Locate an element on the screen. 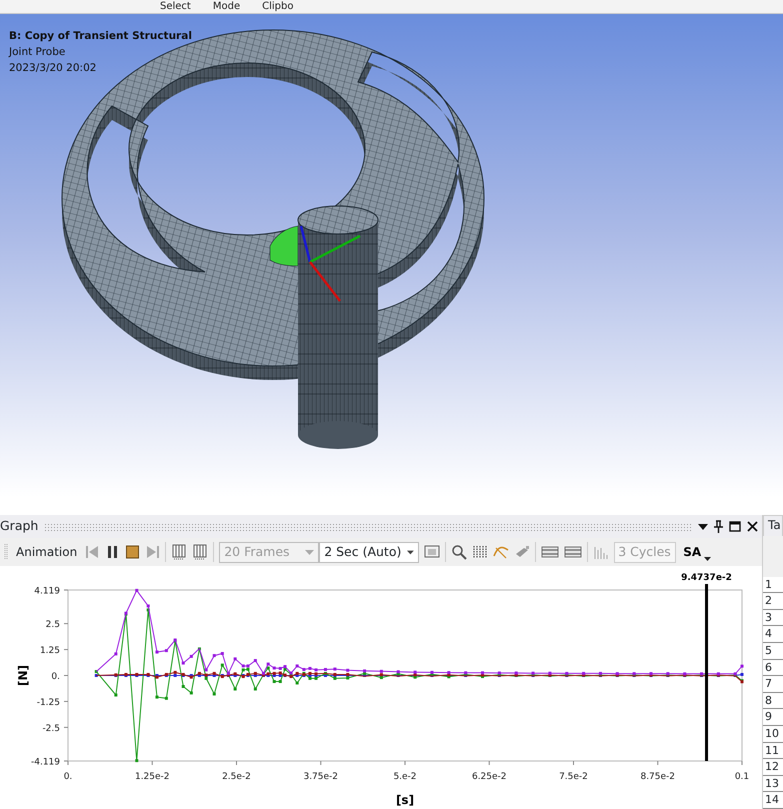 This screenshot has height=809, width=783. axis-tick-label: 7.5e-2 is located at coordinates (573, 777).